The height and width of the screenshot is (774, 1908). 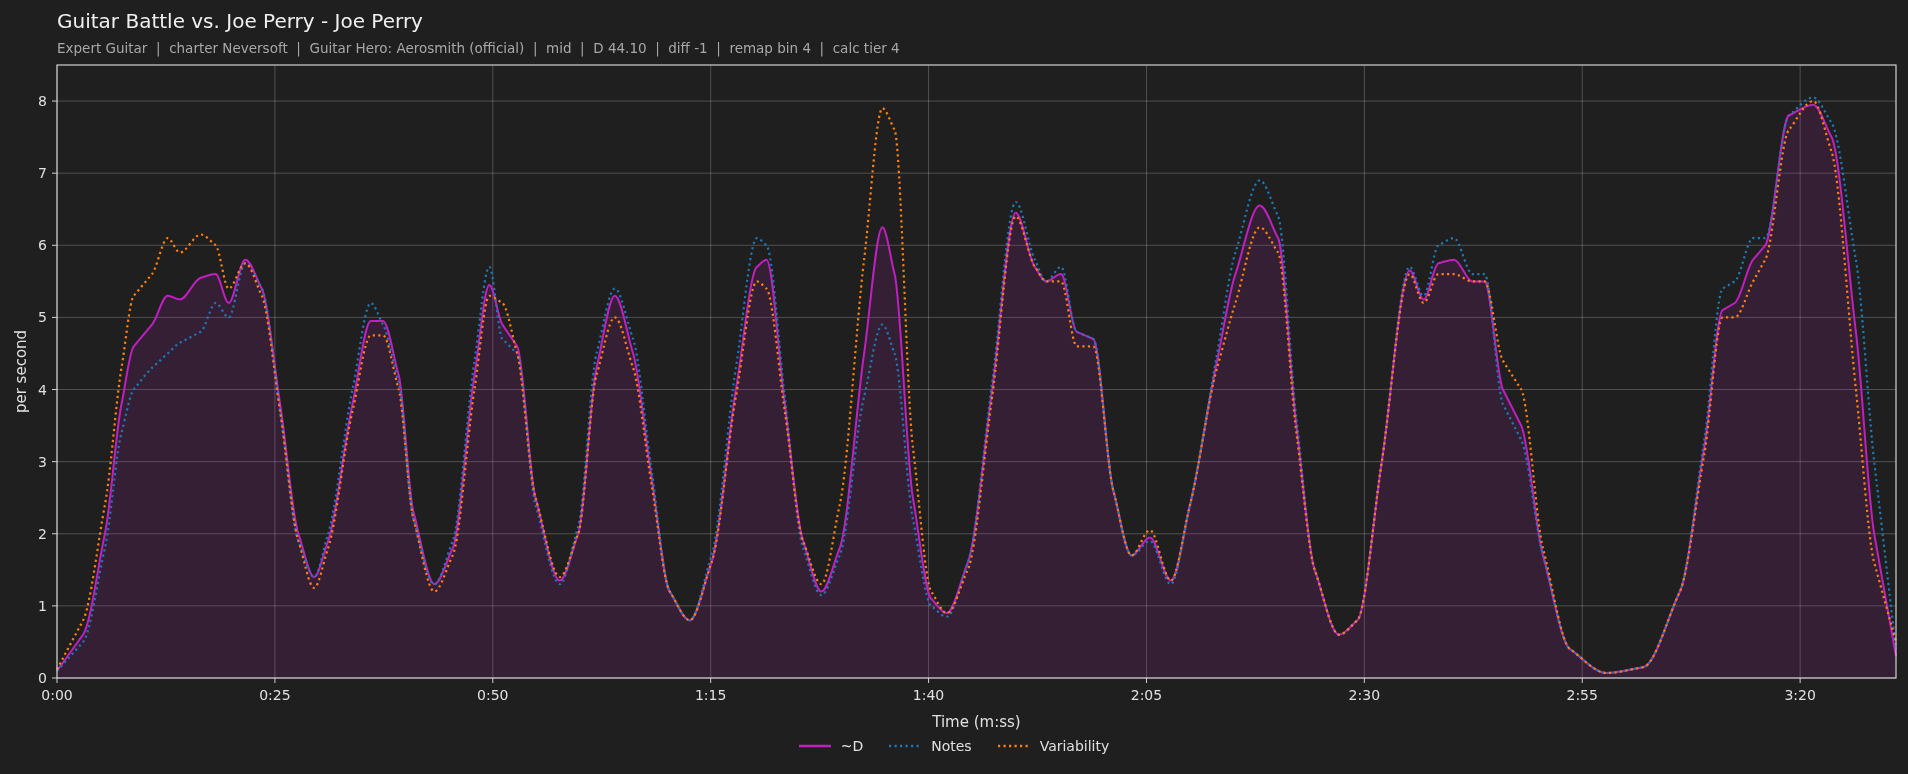 What do you see at coordinates (42, 173) in the screenshot?
I see `y-tick-label: 7` at bounding box center [42, 173].